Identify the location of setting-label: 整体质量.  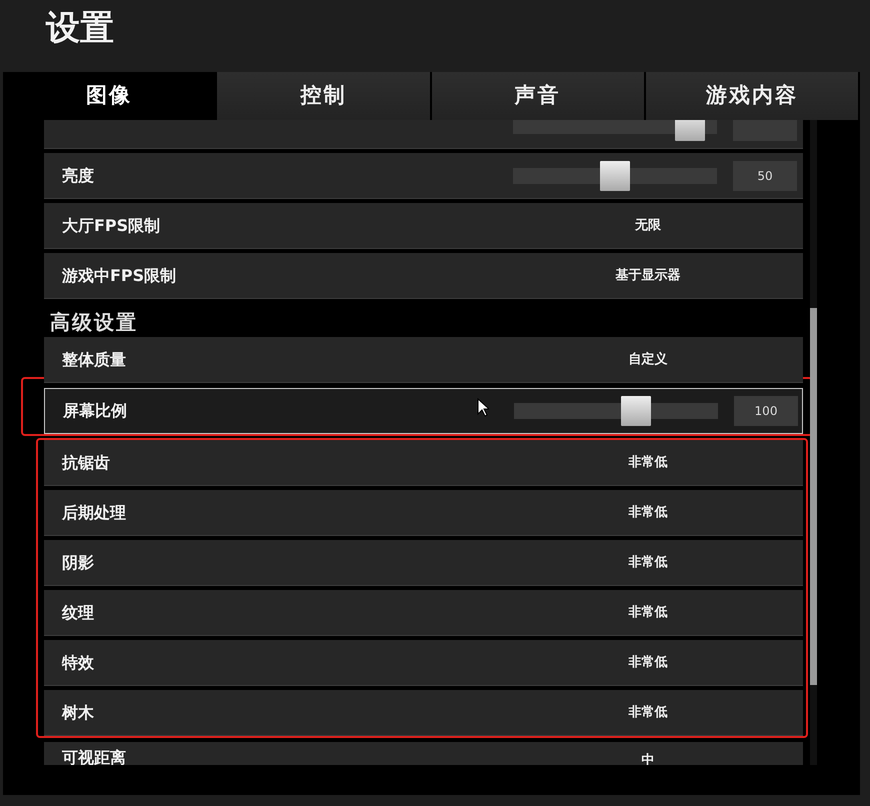
(94, 359).